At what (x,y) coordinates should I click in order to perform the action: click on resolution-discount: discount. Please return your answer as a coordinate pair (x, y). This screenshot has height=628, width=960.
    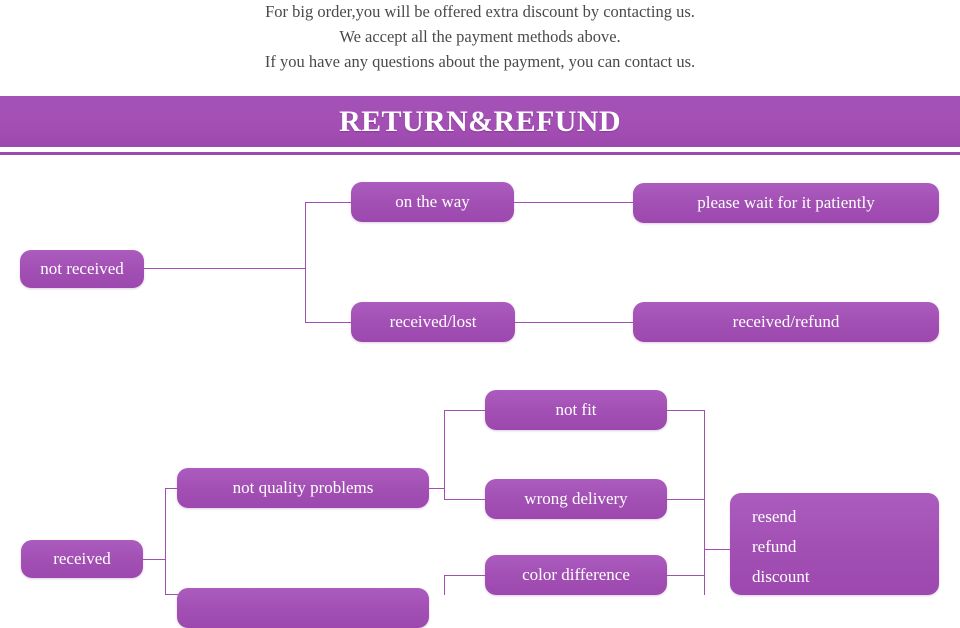
    Looking at the image, I should click on (781, 576).